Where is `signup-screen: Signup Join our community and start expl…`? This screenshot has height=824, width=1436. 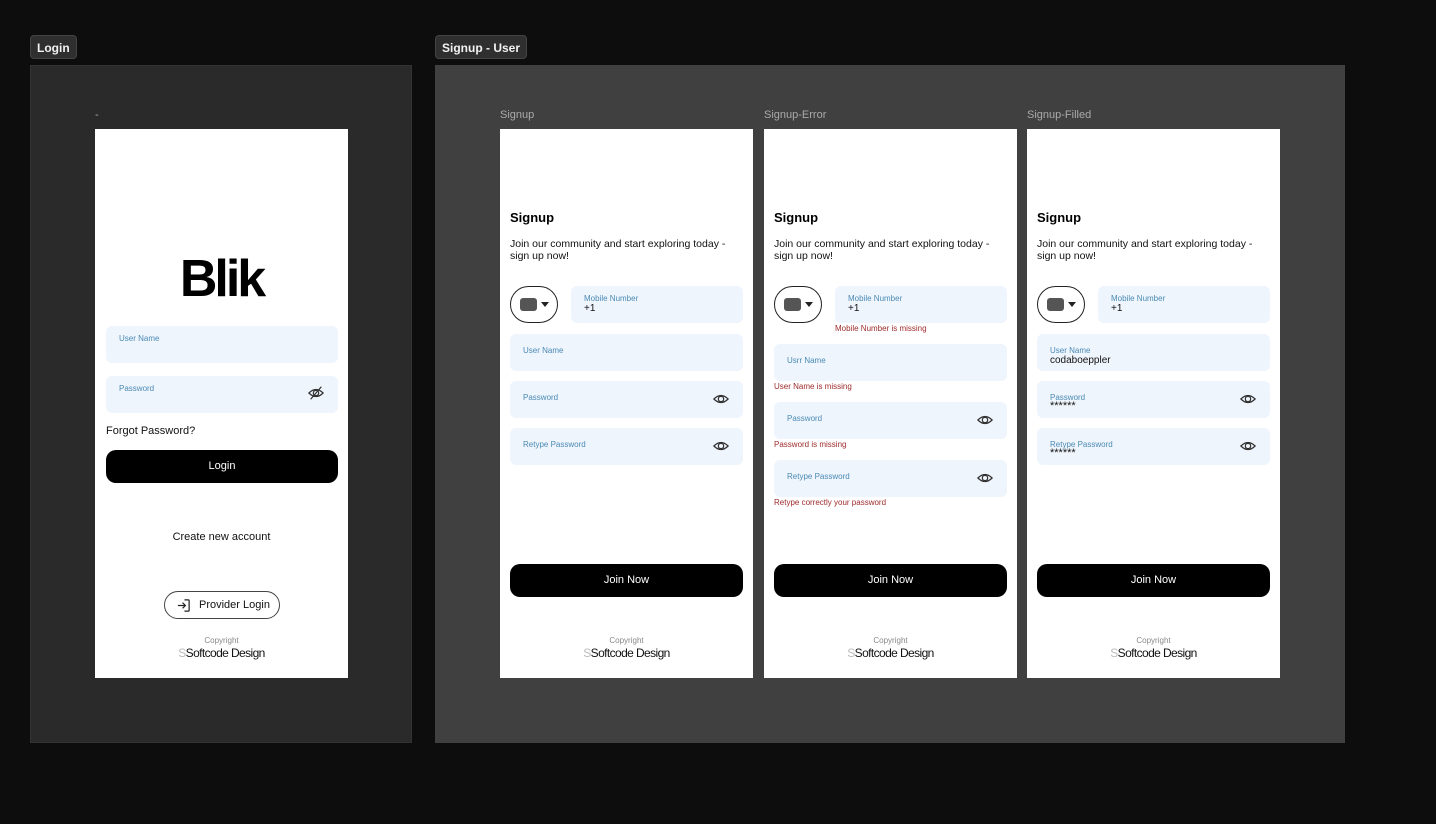
signup-screen: Signup Join our community and start expl… is located at coordinates (626, 403).